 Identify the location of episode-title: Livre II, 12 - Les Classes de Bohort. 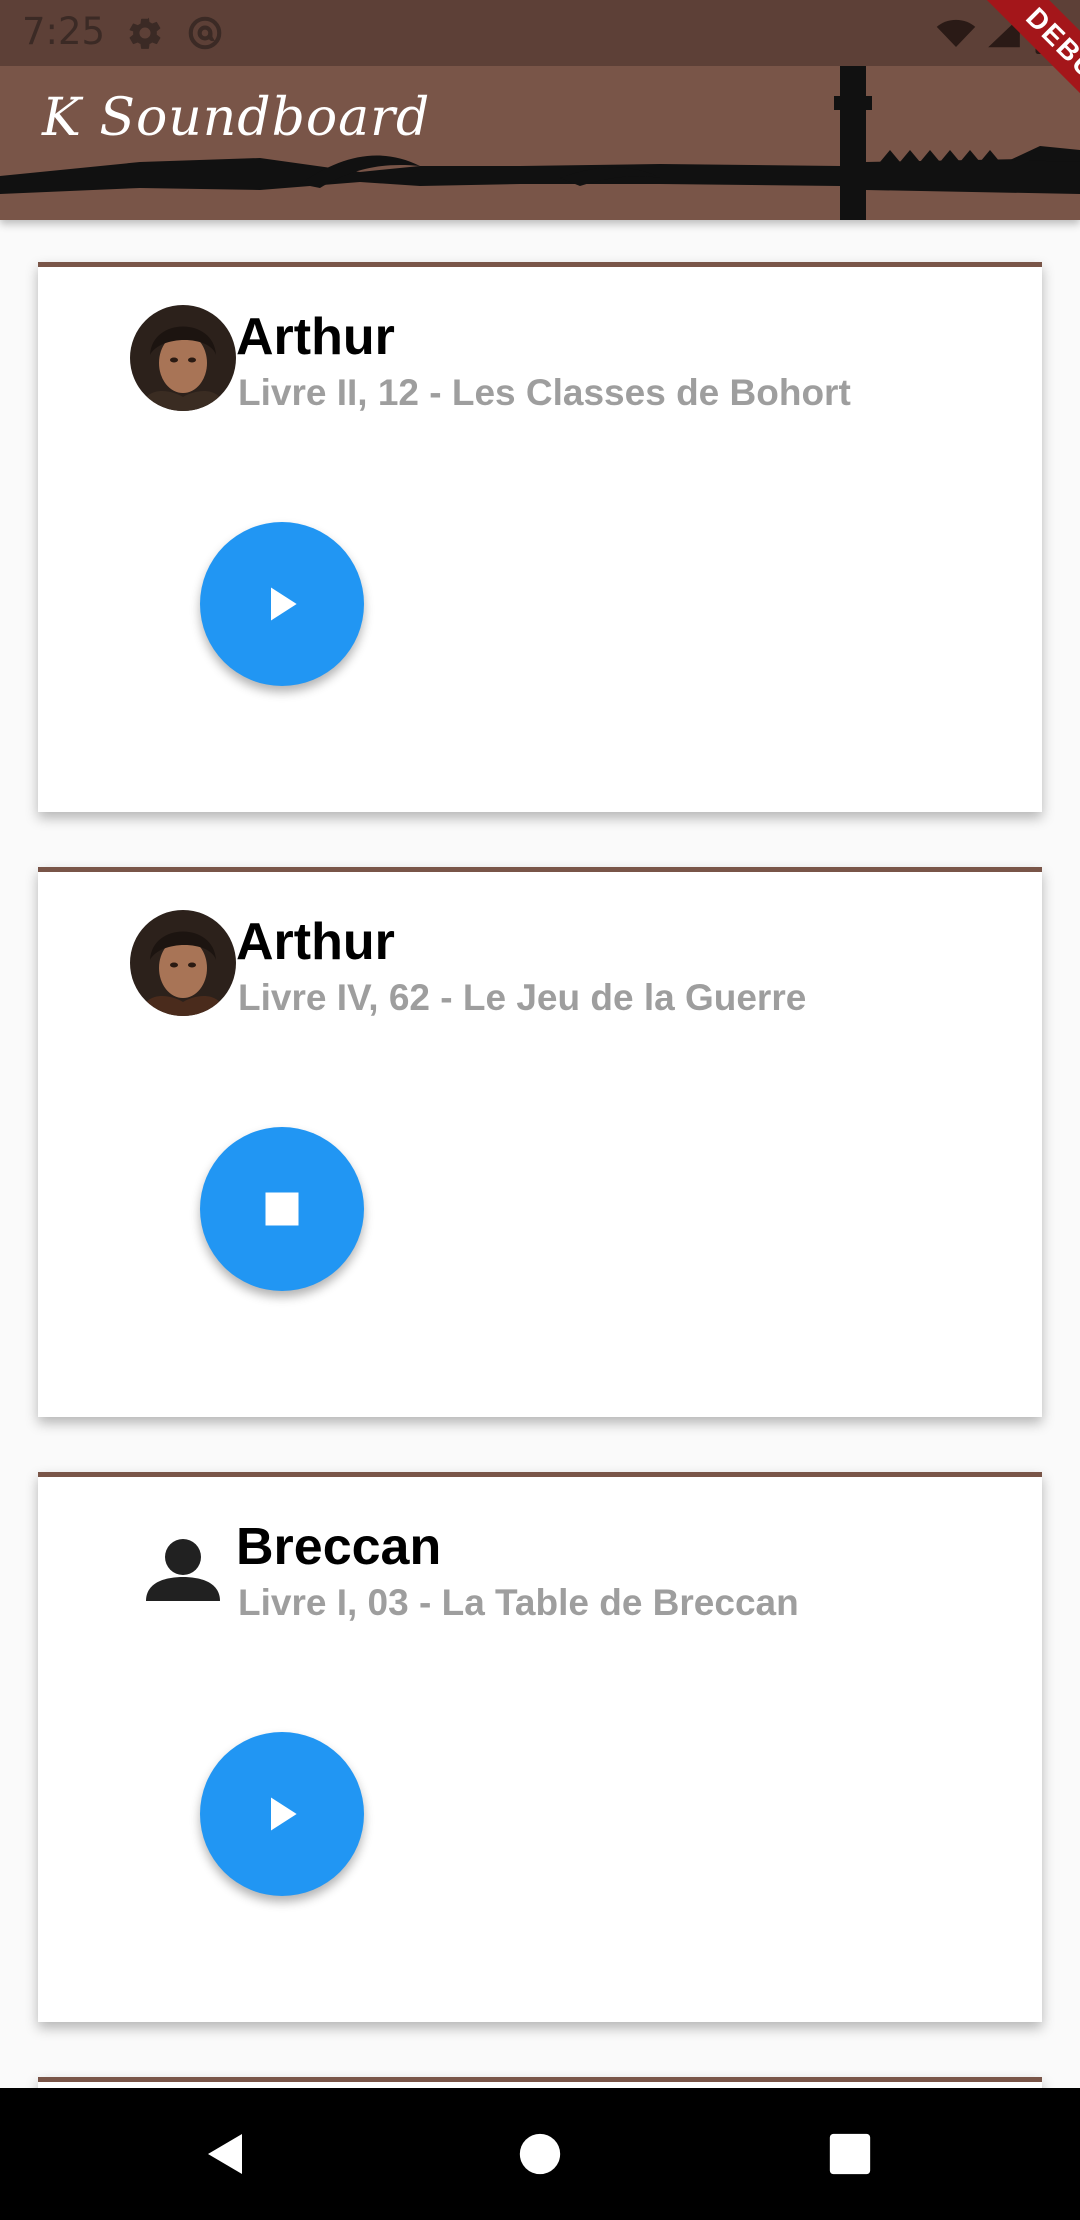
(544, 392).